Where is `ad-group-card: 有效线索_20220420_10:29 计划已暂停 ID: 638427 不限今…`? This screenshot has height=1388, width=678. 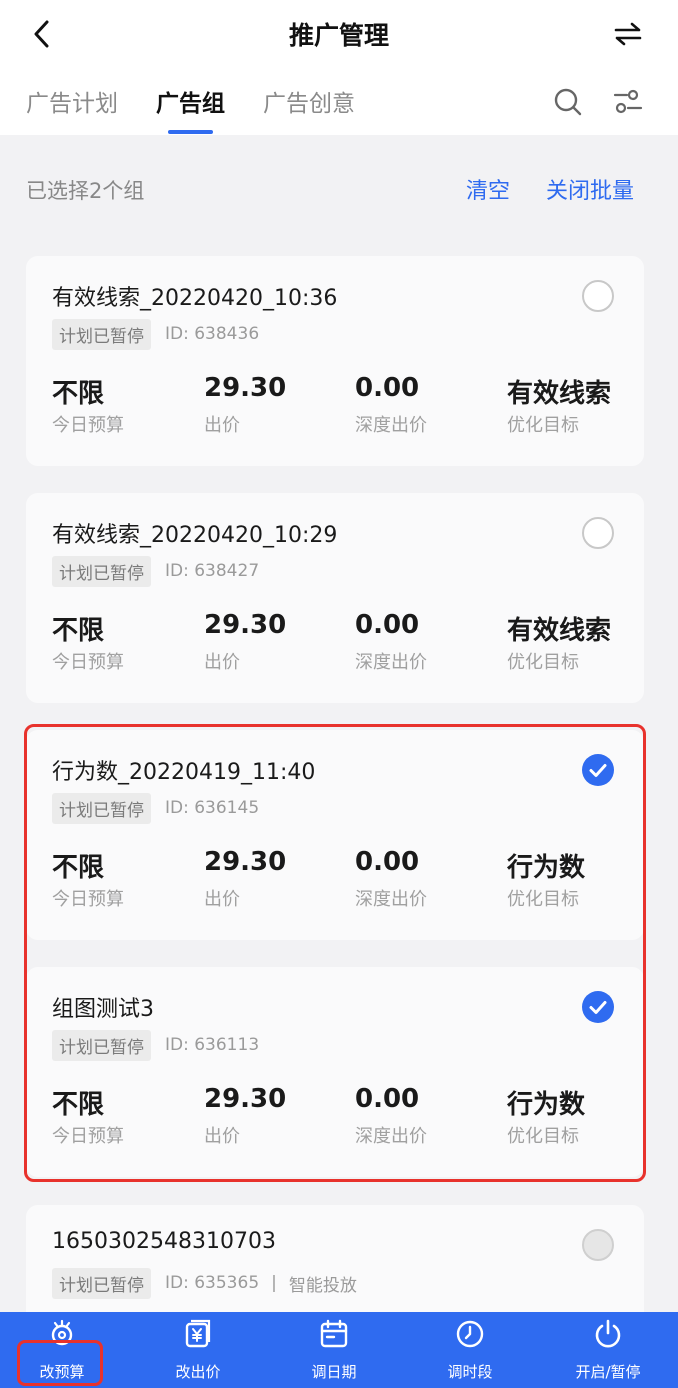
ad-group-card: 有效线索_20220420_10:29 计划已暂停 ID: 638427 不限今… is located at coordinates (335, 598).